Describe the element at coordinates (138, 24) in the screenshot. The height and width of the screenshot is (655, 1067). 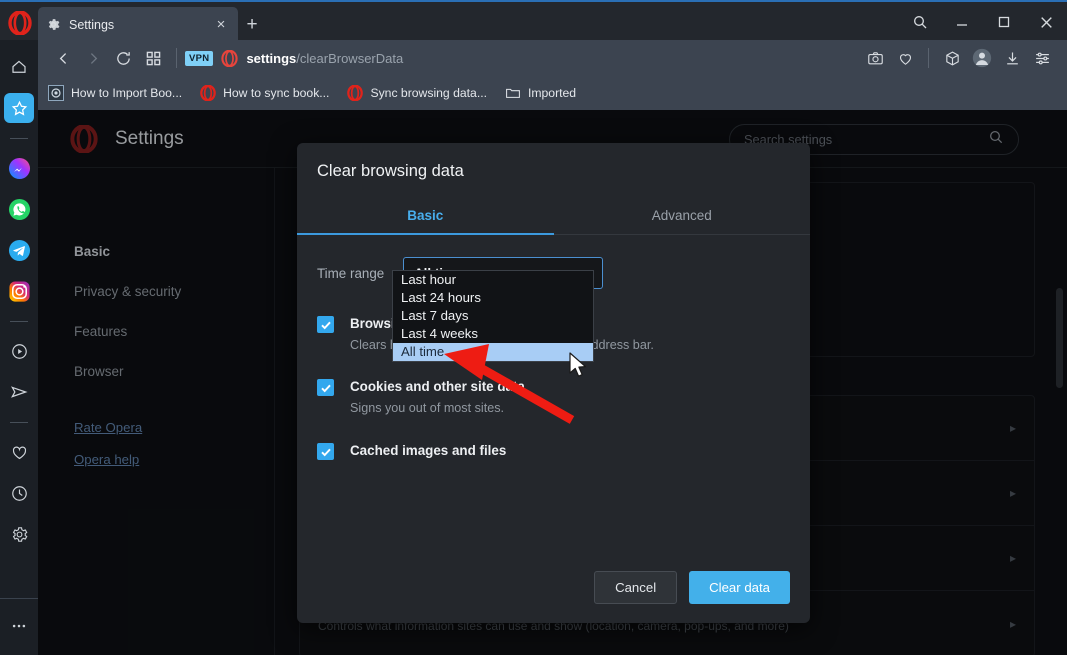
I see `browser-tab-settings: Settings ×` at that location.